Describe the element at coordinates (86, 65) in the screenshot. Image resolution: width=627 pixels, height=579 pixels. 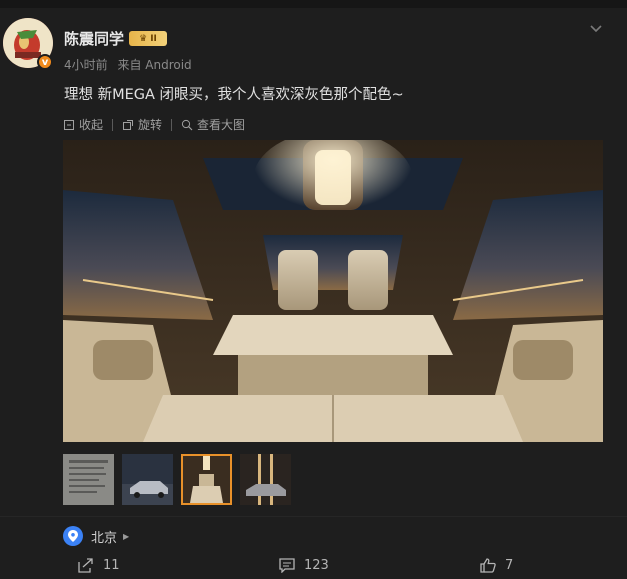
I see `post-time: 4小时前` at that location.